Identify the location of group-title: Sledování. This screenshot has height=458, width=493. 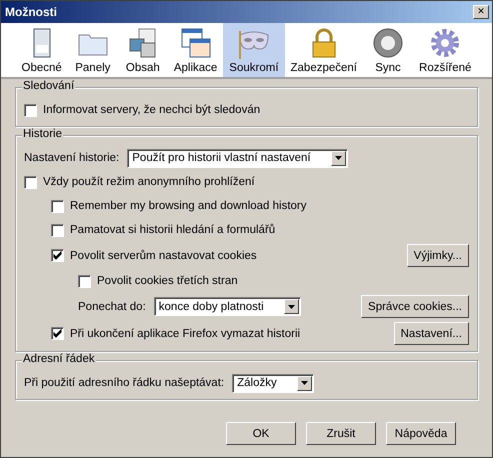
(49, 86).